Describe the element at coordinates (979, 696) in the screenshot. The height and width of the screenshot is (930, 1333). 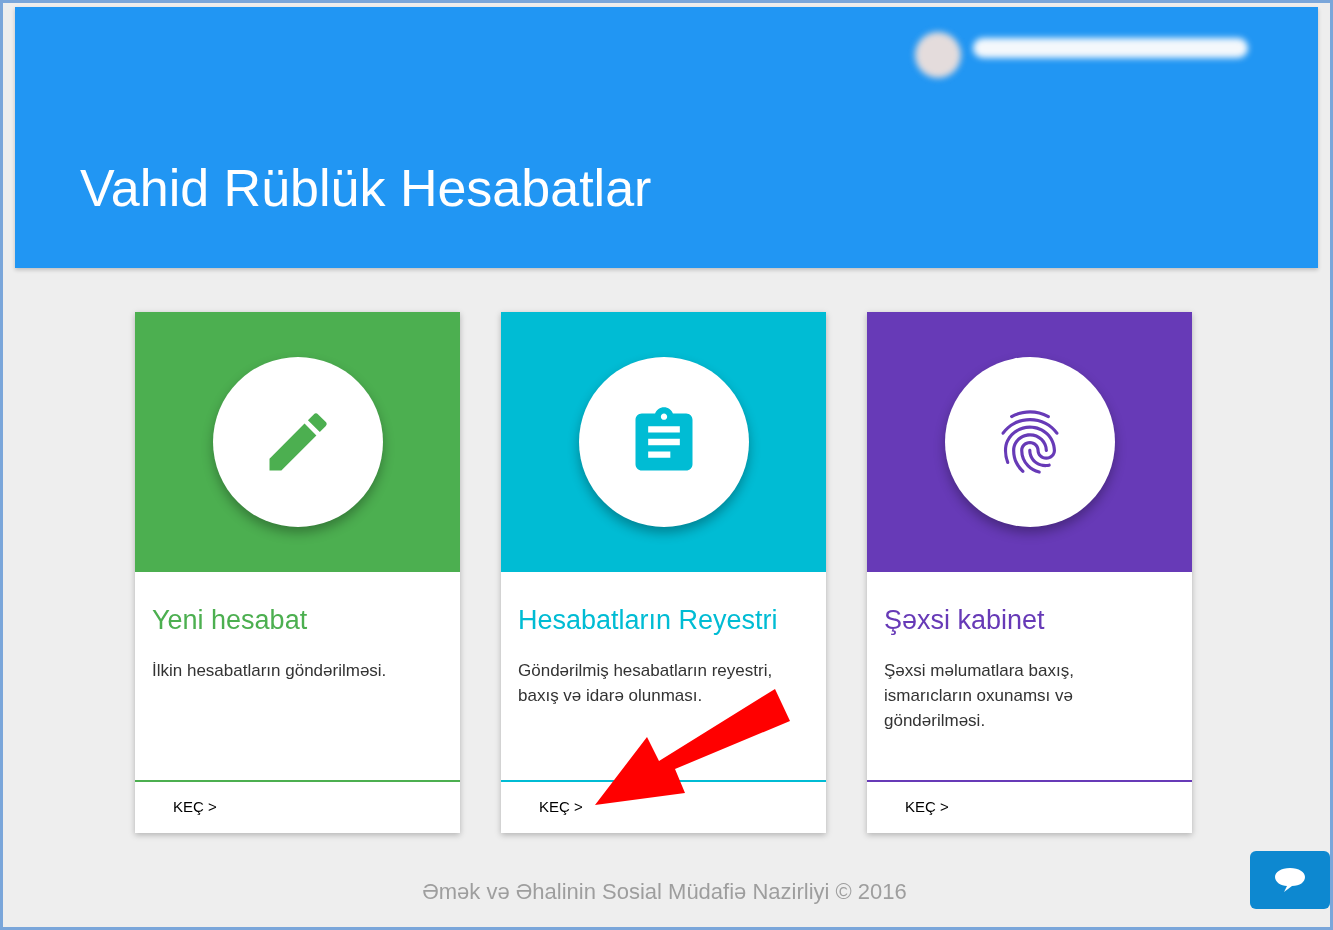
I see `card-description: Şəxsi məlumatlara baxış, ismarıcların oxunamsı və göndərilməsi.` at that location.